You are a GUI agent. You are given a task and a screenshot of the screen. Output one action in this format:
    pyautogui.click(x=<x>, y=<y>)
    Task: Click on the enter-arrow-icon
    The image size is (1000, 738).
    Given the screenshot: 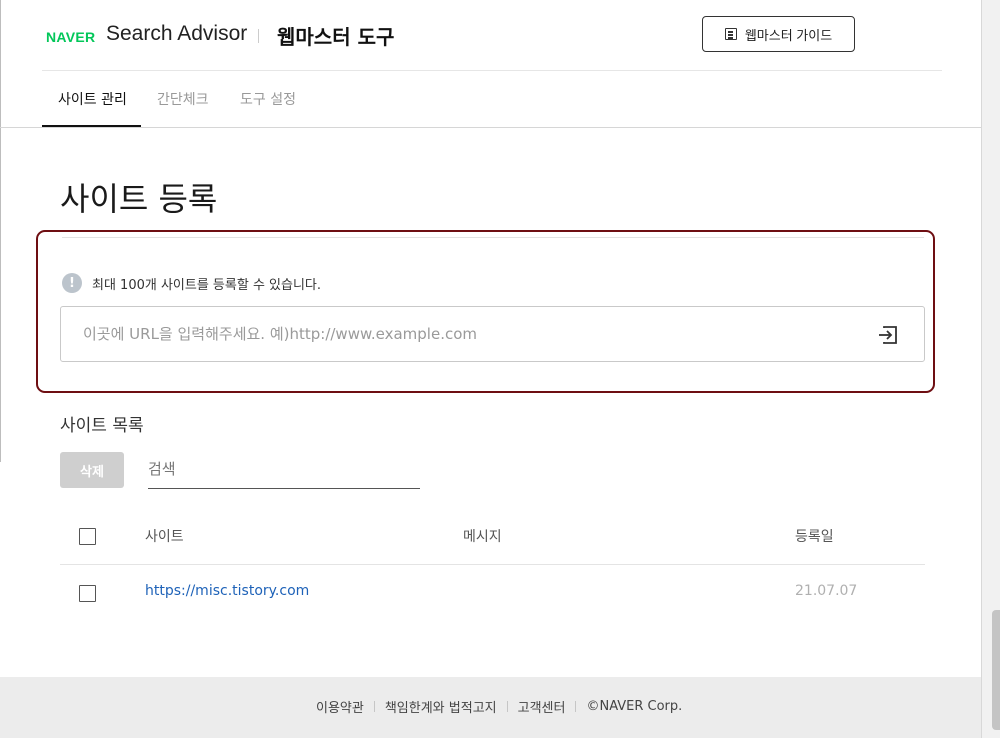 What is the action you would take?
    pyautogui.click(x=888, y=335)
    